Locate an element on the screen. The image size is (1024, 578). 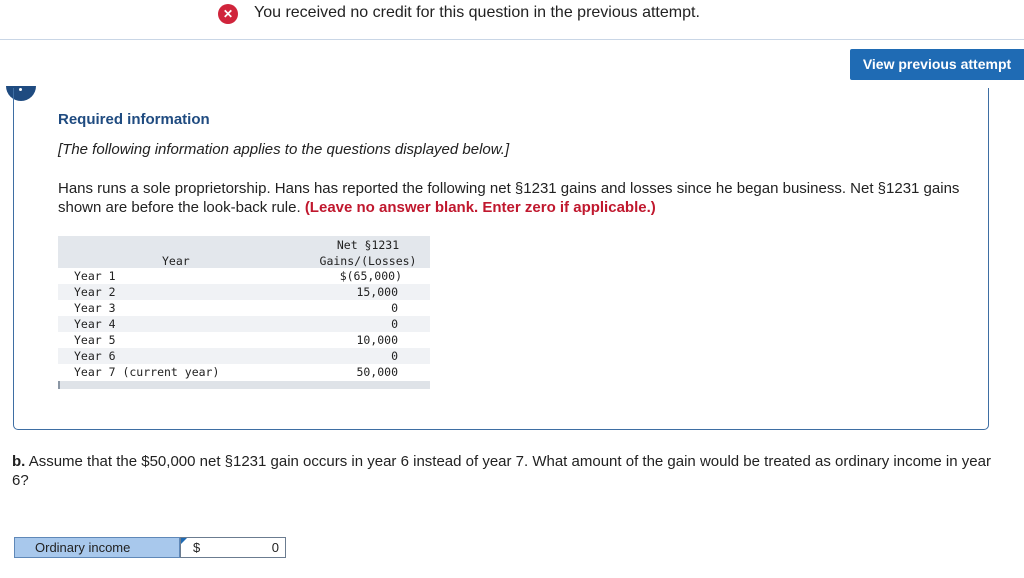
answer-flag-icon is located at coordinates (184, 541).